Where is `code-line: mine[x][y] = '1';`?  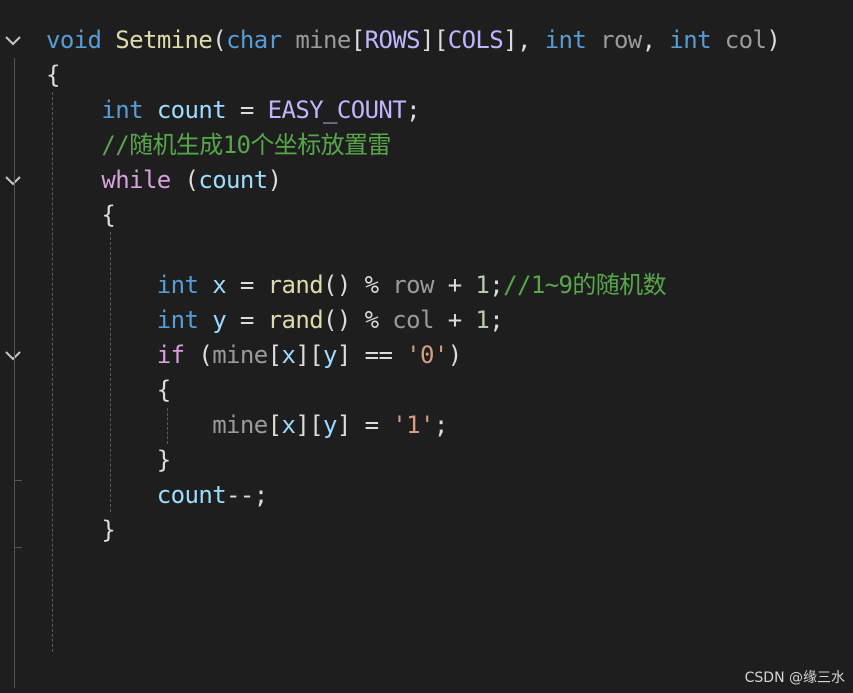
code-line: mine[x][y] = '1'; is located at coordinates (247, 425).